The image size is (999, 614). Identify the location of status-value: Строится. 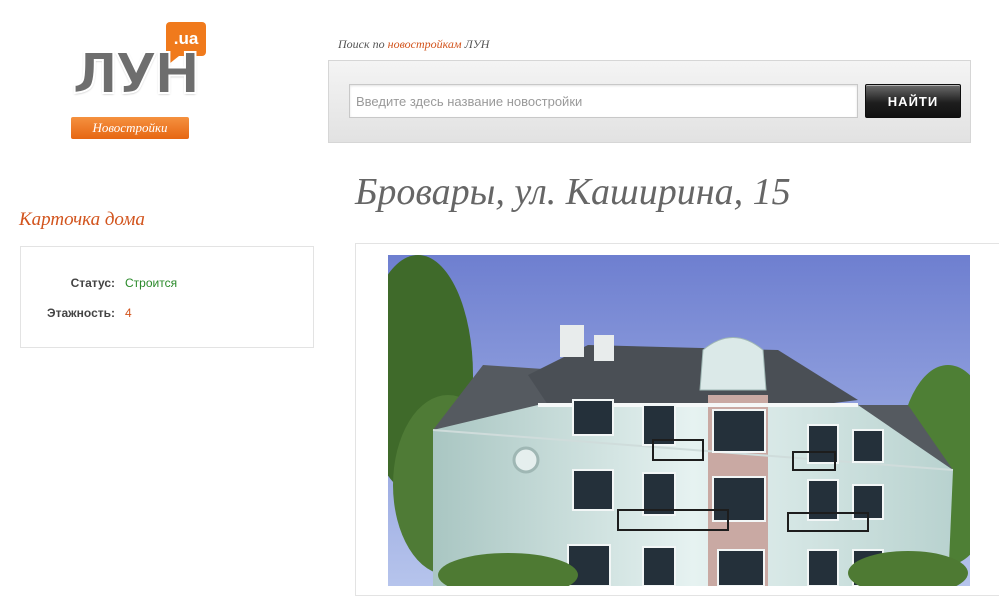
(151, 283).